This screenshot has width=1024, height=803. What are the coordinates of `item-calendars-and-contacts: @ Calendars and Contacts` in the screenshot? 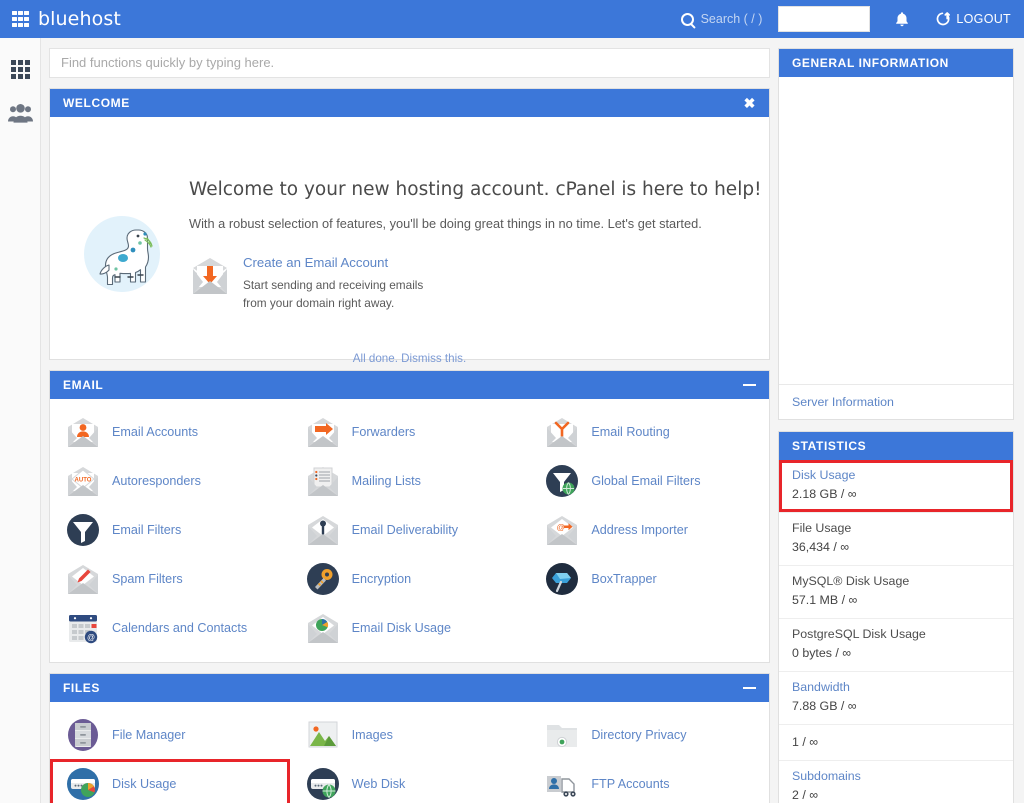 It's located at (170, 627).